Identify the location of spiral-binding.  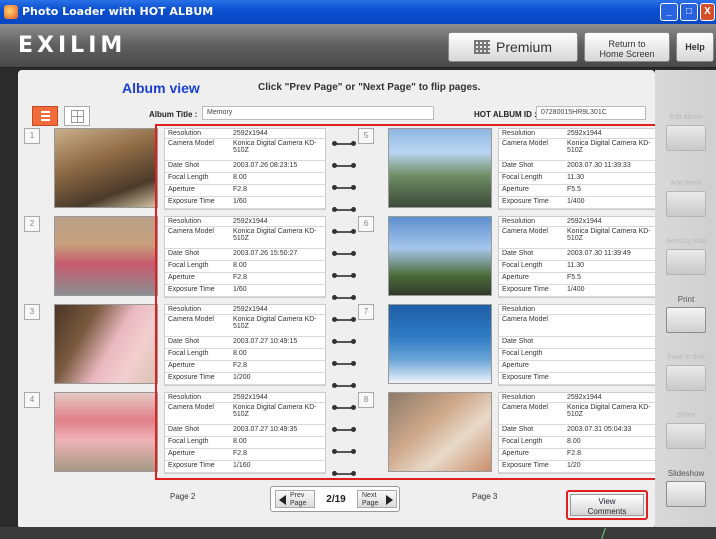
(344, 310).